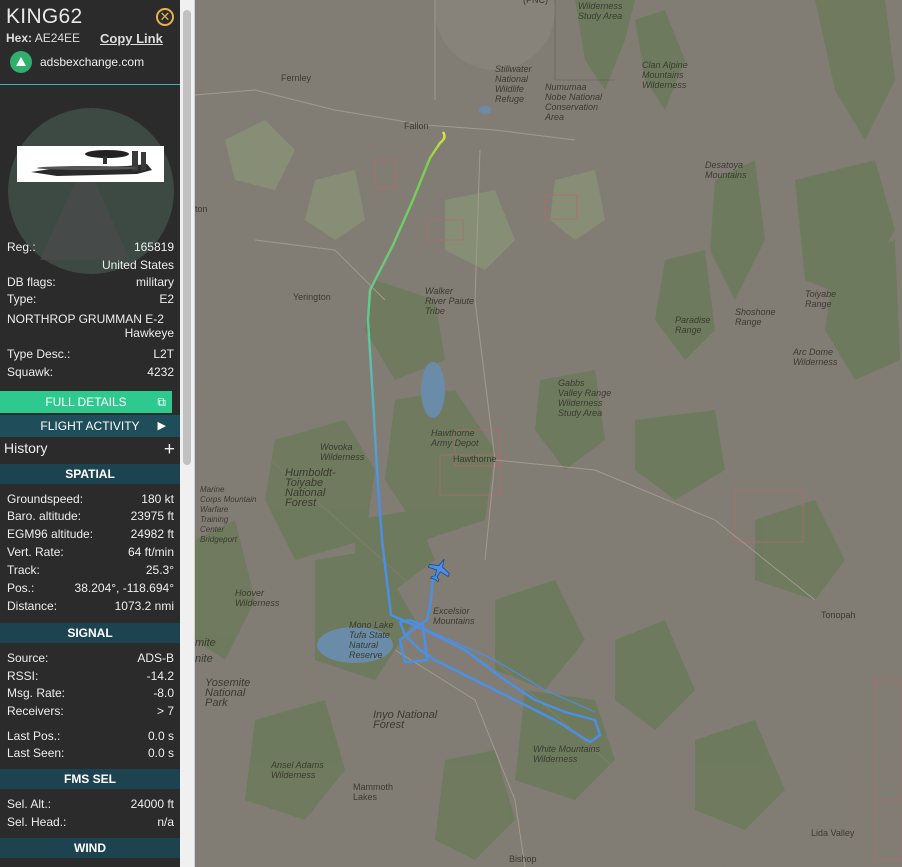 The height and width of the screenshot is (867, 902). What do you see at coordinates (21, 247) in the screenshot?
I see `info-label: Reg.:` at bounding box center [21, 247].